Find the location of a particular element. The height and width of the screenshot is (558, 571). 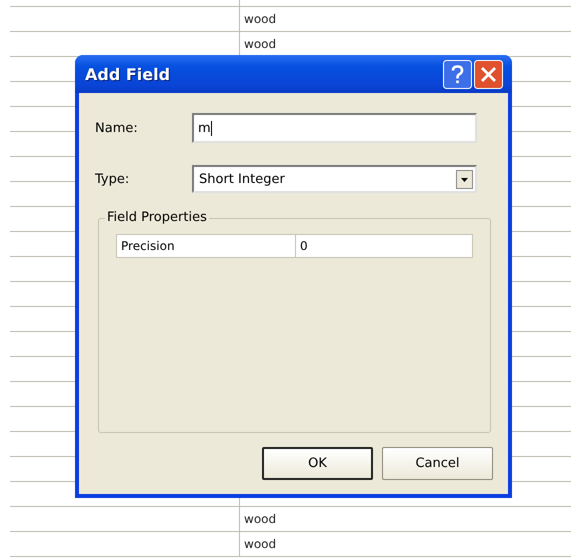

name-field: m is located at coordinates (334, 128).